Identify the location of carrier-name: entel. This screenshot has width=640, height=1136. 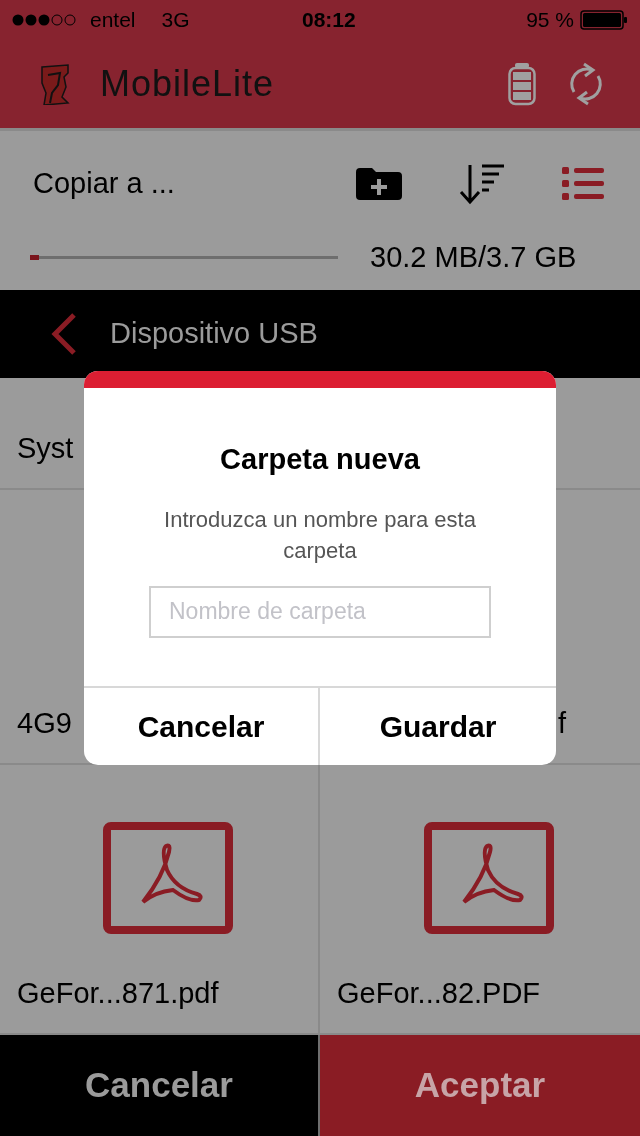
(113, 20).